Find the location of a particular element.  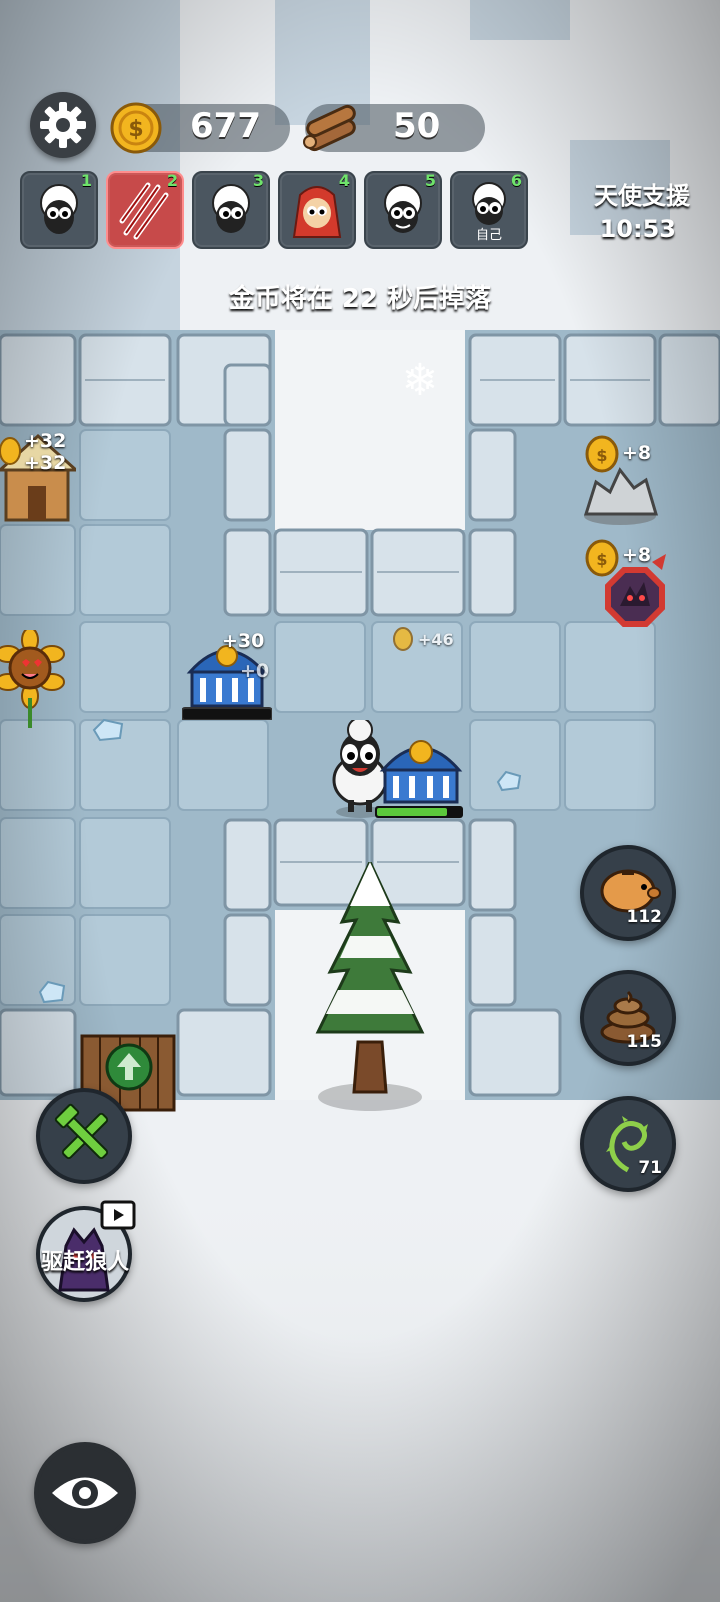

player-slot-2: 2 is located at coordinates (145, 210).